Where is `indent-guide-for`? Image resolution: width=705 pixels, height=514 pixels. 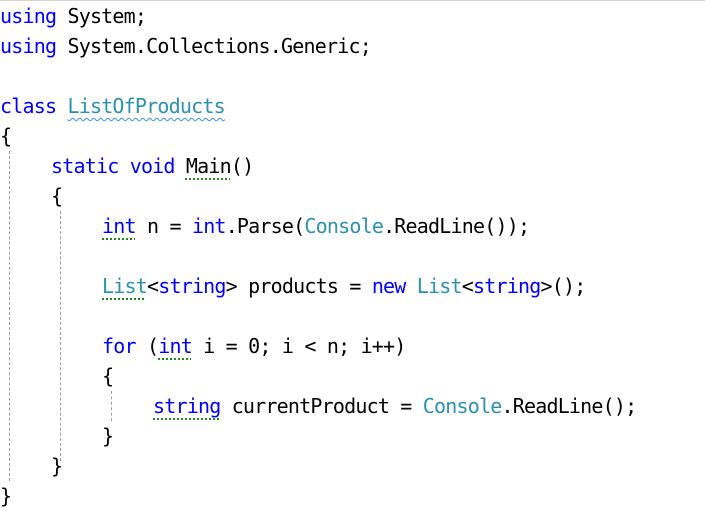 indent-guide-for is located at coordinates (111, 406).